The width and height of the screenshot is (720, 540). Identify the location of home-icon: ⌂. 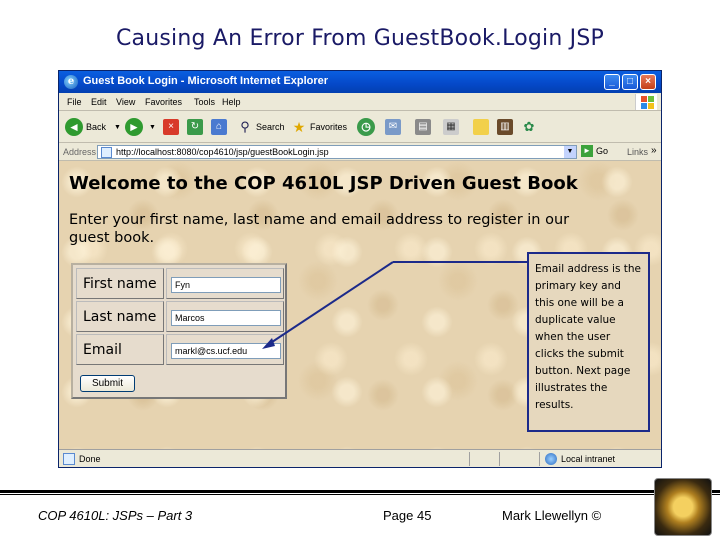
(219, 127).